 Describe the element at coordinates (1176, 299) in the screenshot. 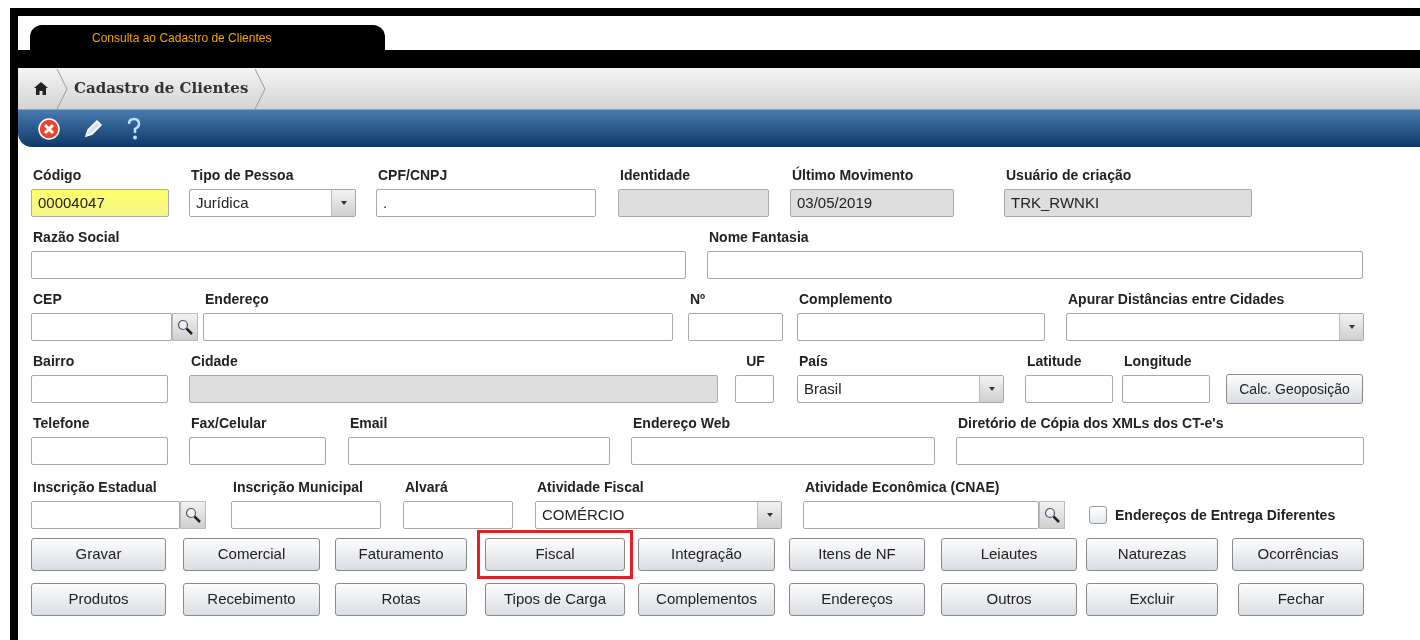

I see `field-label: Apurar Distâncias entre Cidades` at that location.